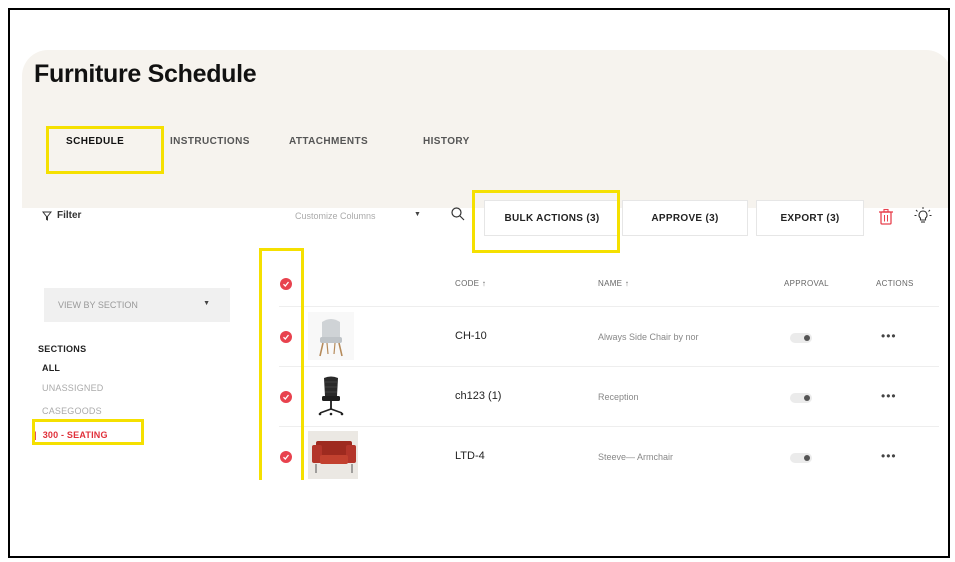 The image size is (955, 562). I want to click on filter-button: Filter, so click(61, 215).